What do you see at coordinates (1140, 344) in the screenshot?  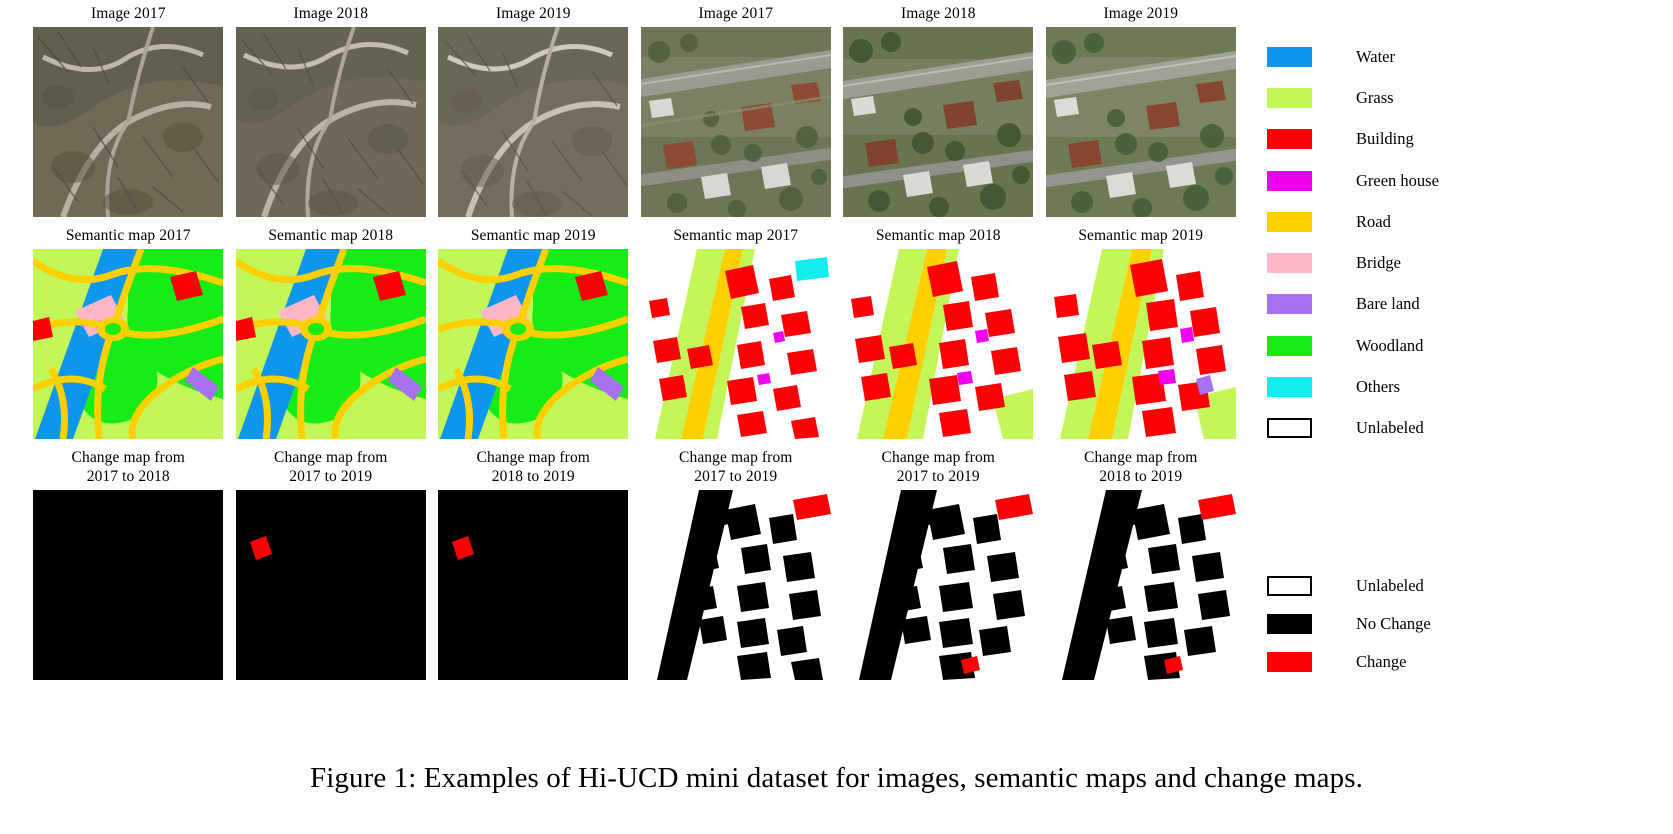 I see `semantic-b-2019-art` at bounding box center [1140, 344].